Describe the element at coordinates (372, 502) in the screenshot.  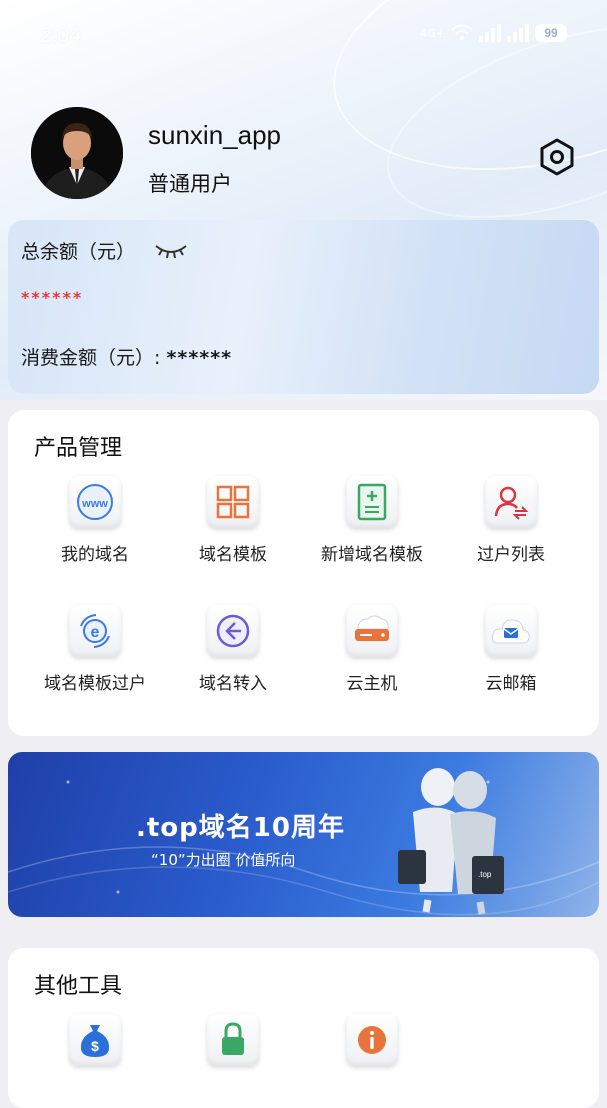
I see `add-document-icon` at that location.